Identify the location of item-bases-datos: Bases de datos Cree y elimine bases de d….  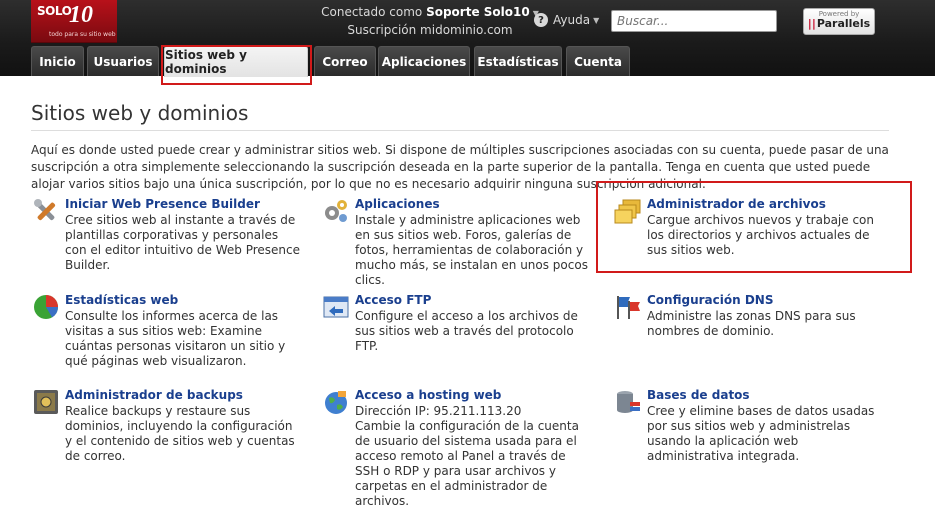
(754, 425).